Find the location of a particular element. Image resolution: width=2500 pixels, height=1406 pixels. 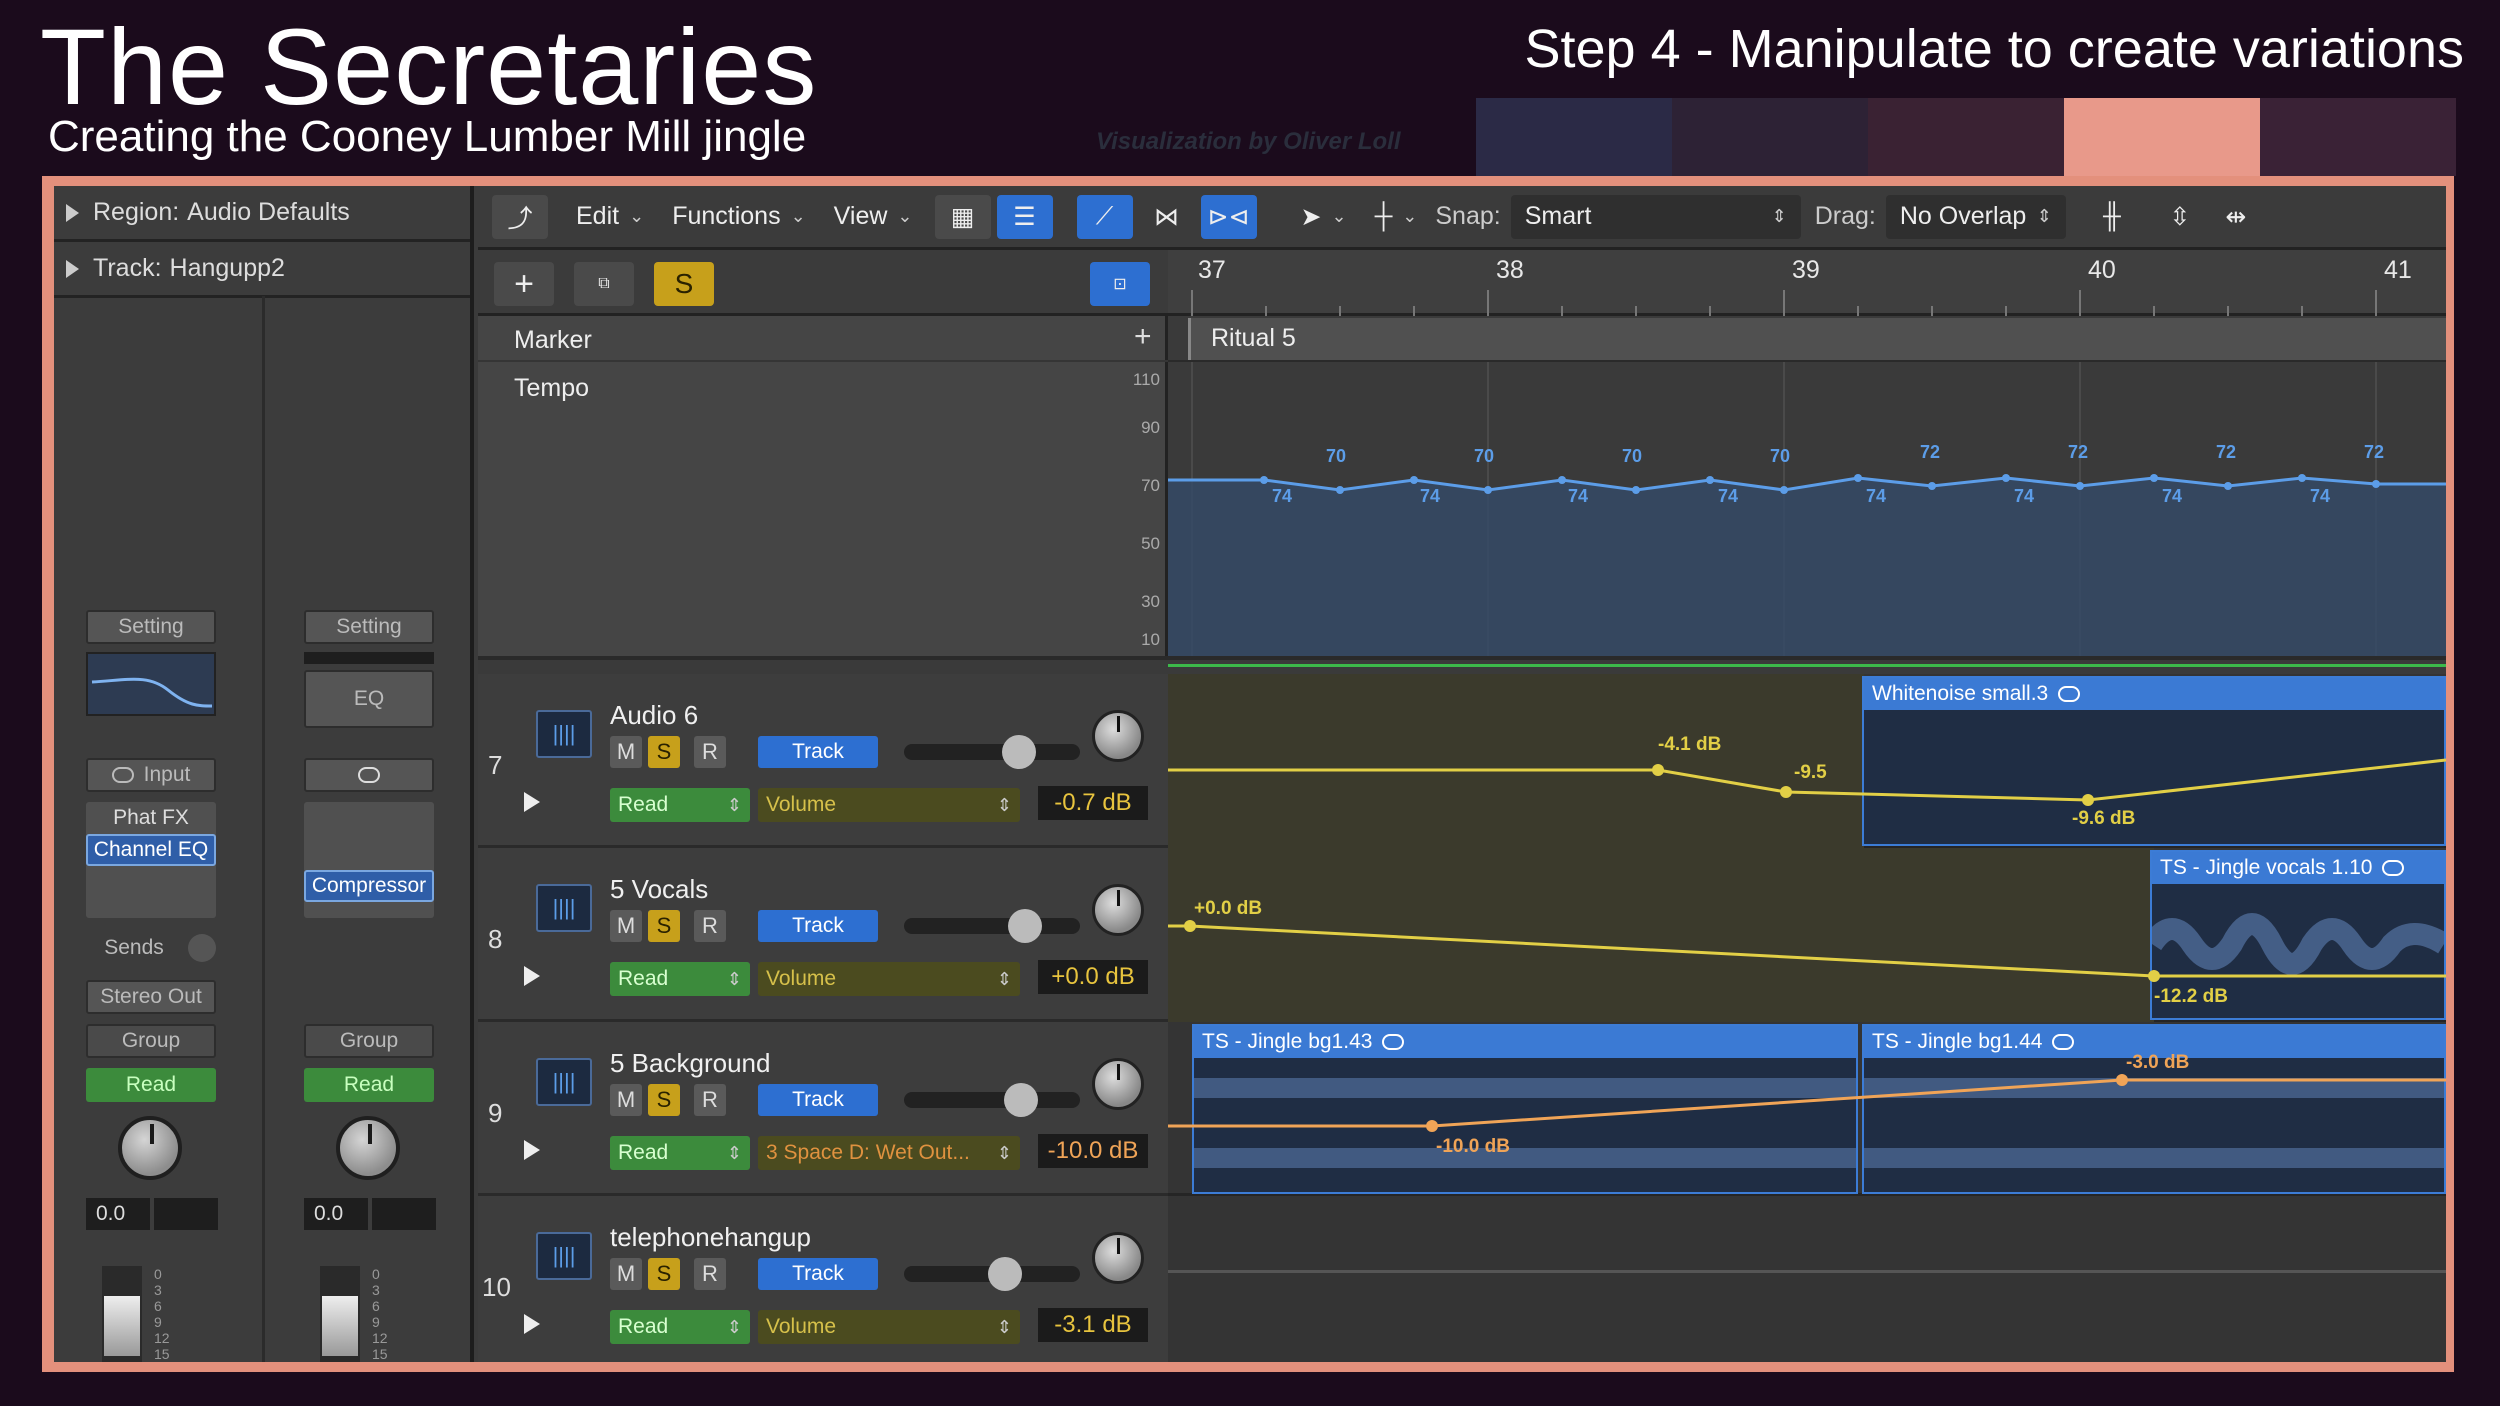

eq-thumbnail is located at coordinates (151, 684).